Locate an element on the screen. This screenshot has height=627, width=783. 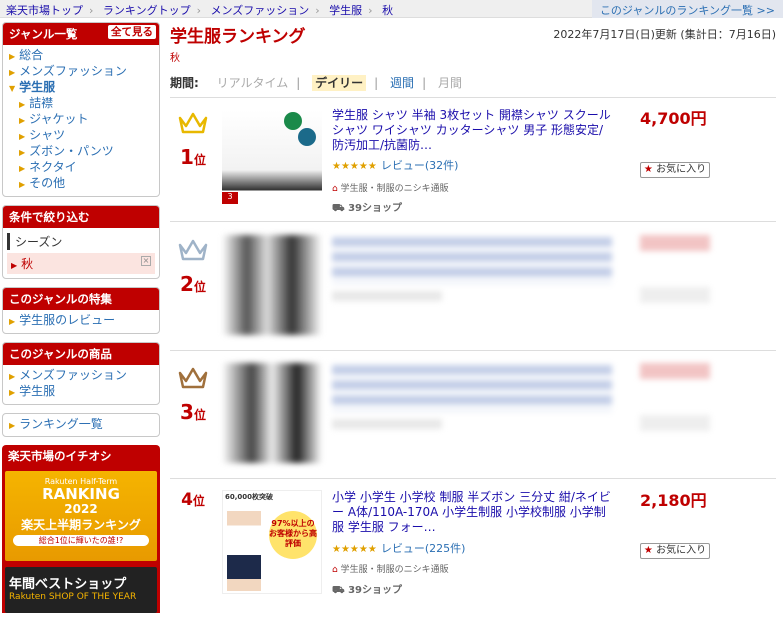
review-stars: ★★★★★ レビュー(225件) is located at coordinates (399, 548).